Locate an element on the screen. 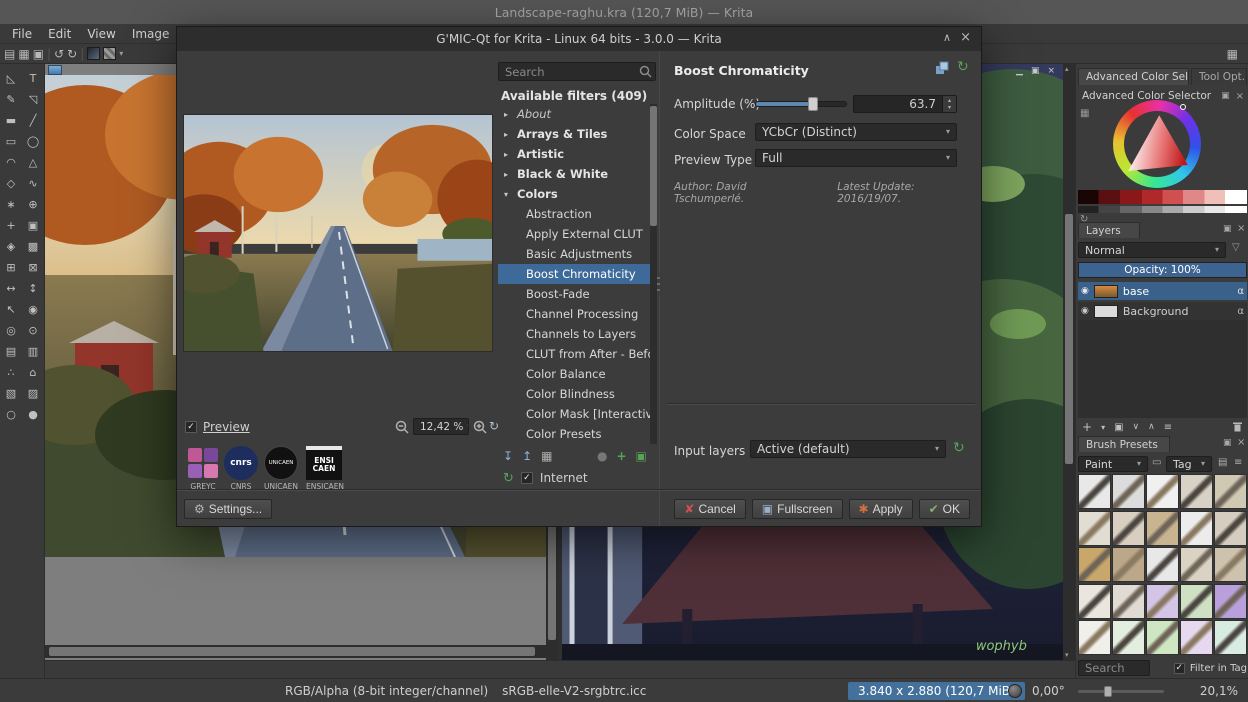  tool-icon: △ is located at coordinates (33, 162).